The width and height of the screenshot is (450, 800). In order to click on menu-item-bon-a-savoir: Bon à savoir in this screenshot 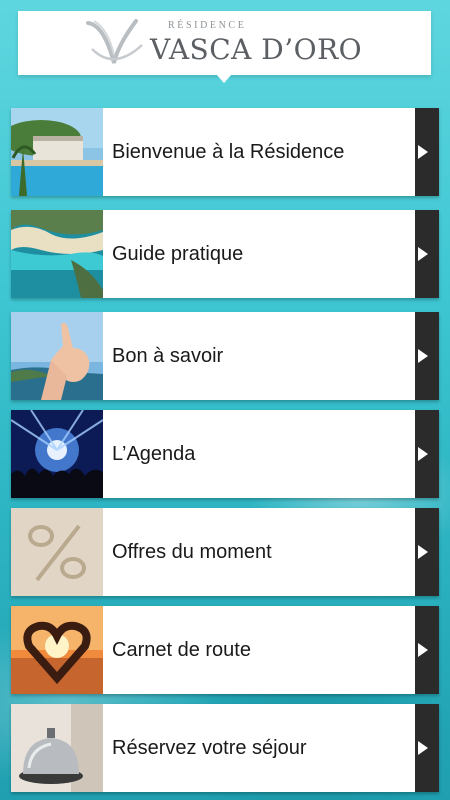, I will do `click(225, 356)`.